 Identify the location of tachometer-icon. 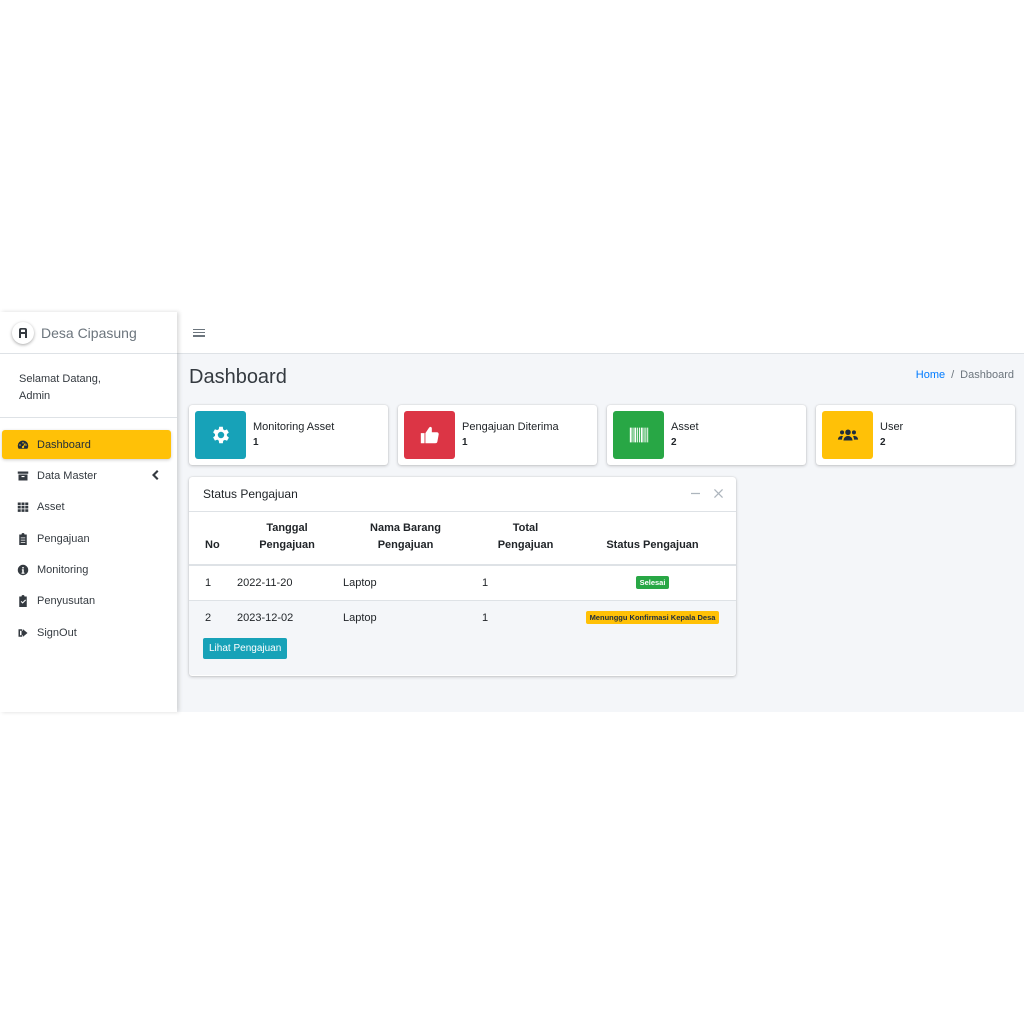
(23, 445).